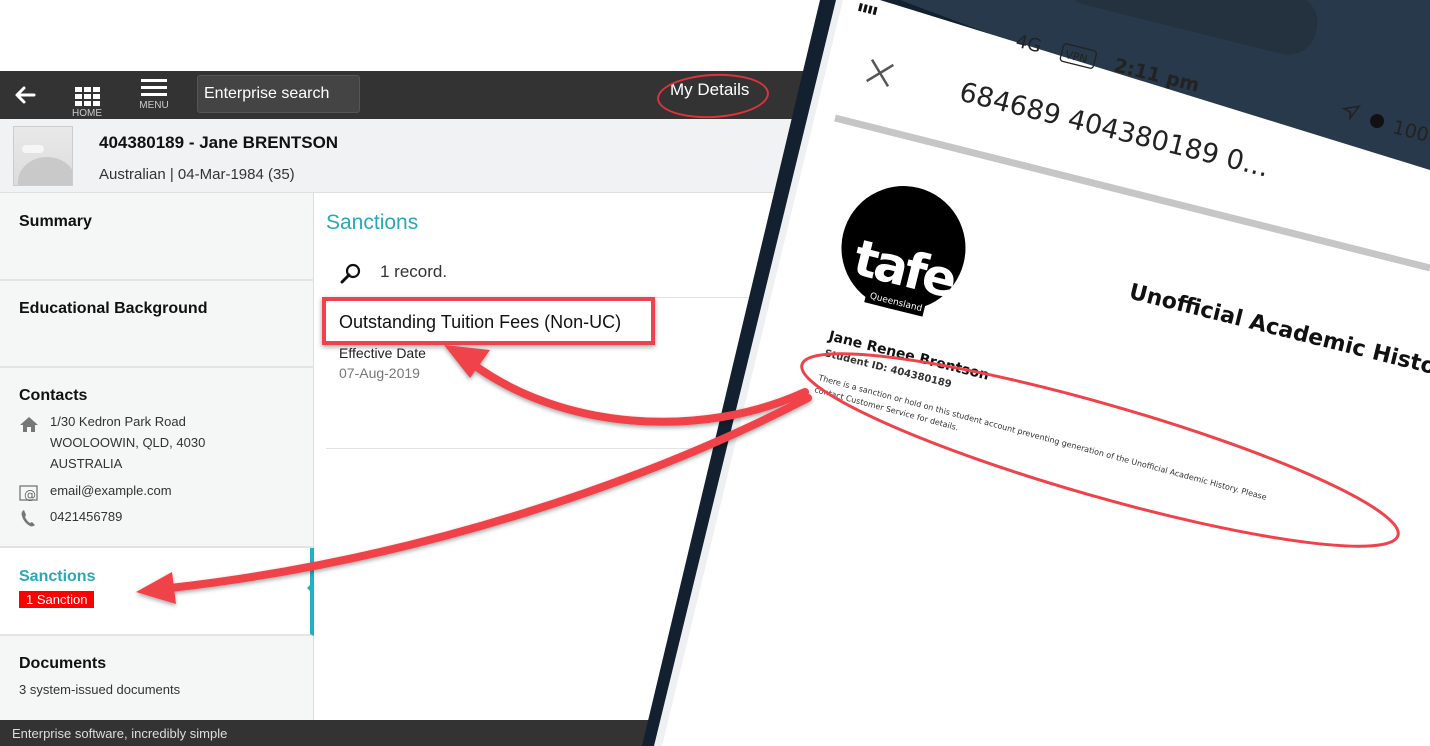 The height and width of the screenshot is (746, 1430). I want to click on documents-subtitle: 3 system-issued documents, so click(100, 689).